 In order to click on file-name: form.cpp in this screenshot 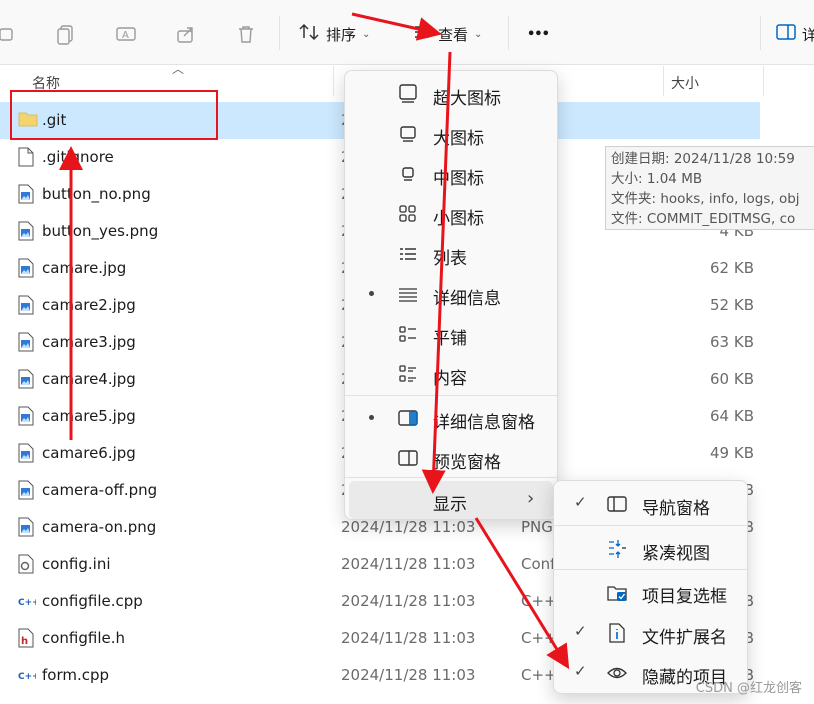, I will do `click(76, 675)`.